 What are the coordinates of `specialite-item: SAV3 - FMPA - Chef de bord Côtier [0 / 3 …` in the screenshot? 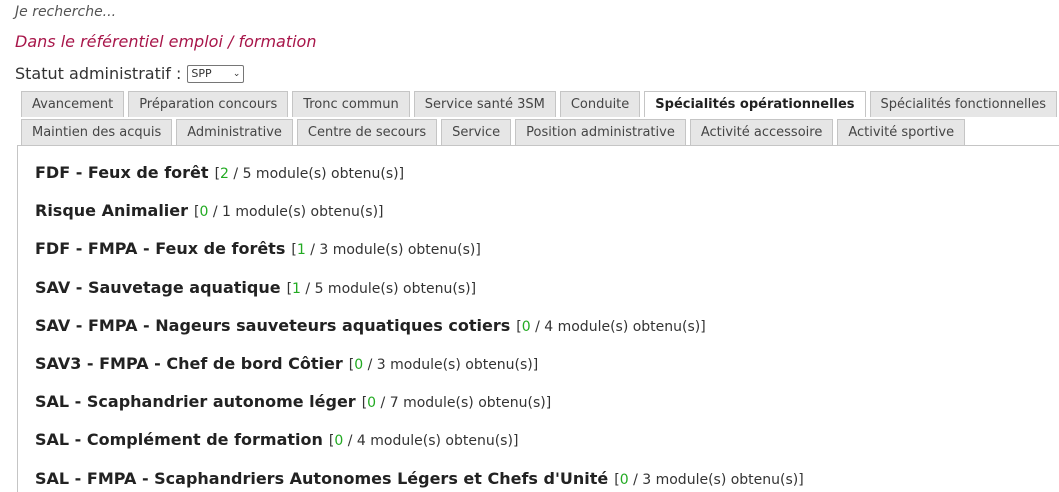 It's located at (419, 373).